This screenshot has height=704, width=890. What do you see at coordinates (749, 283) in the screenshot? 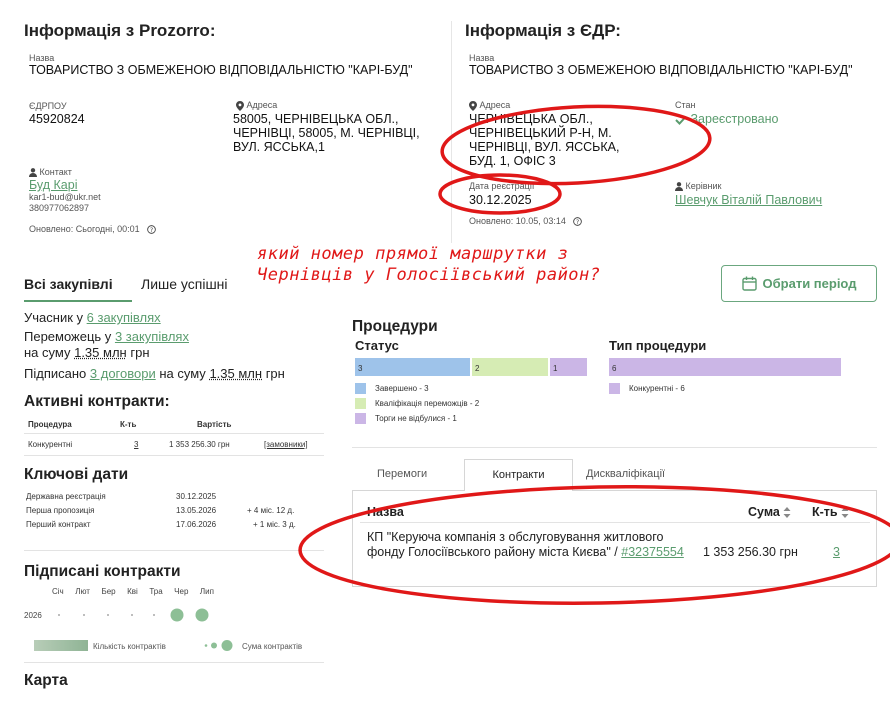
I see `calendar-icon` at bounding box center [749, 283].